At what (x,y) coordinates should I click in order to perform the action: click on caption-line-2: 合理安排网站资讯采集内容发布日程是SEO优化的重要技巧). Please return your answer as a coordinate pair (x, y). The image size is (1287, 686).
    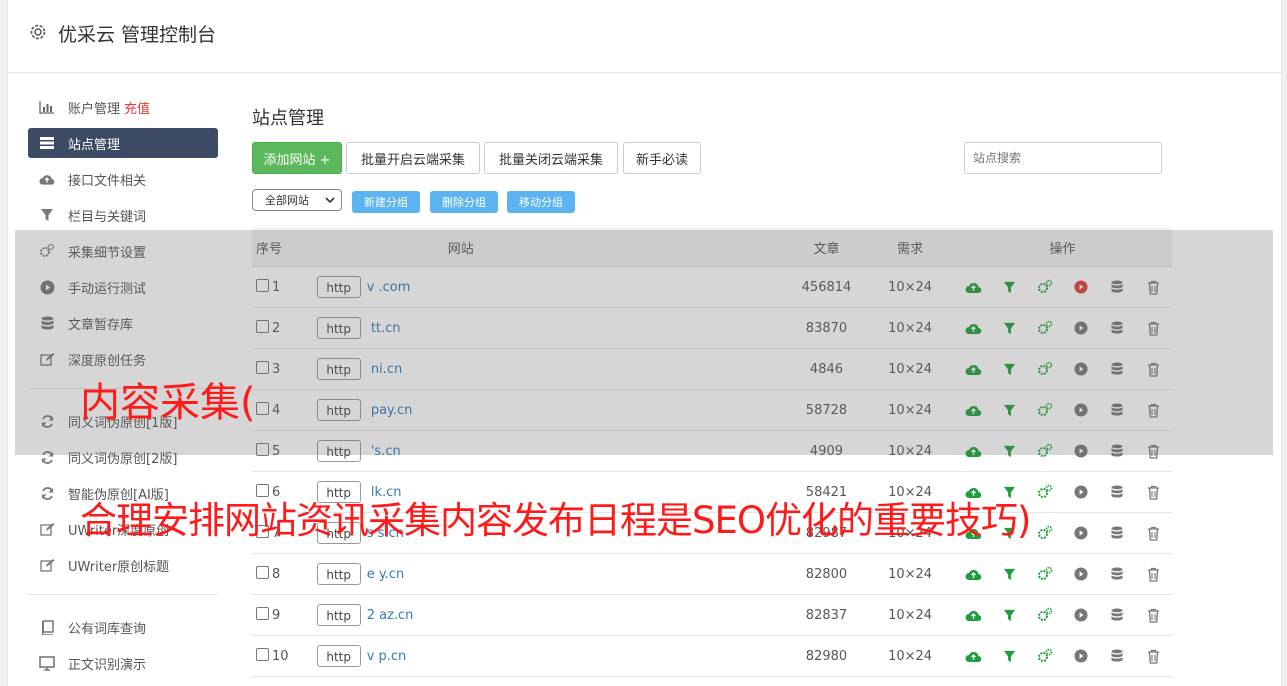
    Looking at the image, I should click on (555, 520).